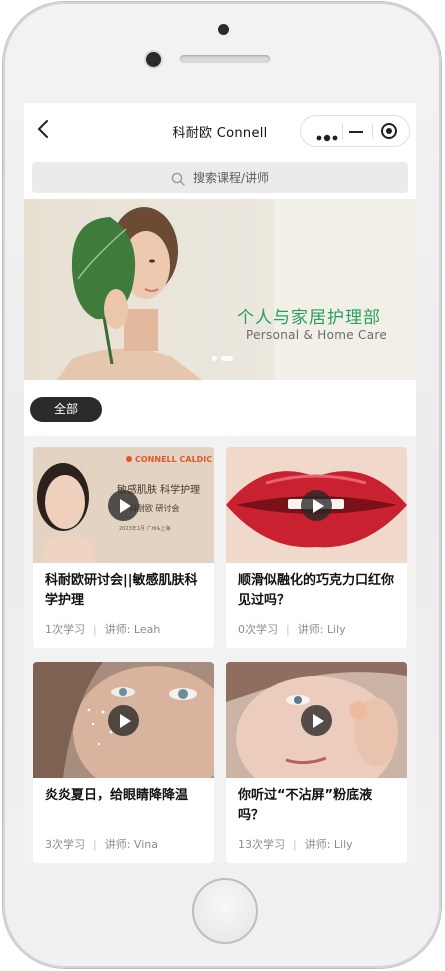 This screenshot has width=445, height=971. What do you see at coordinates (65, 844) in the screenshot?
I see `learn-count: 3次学习` at bounding box center [65, 844].